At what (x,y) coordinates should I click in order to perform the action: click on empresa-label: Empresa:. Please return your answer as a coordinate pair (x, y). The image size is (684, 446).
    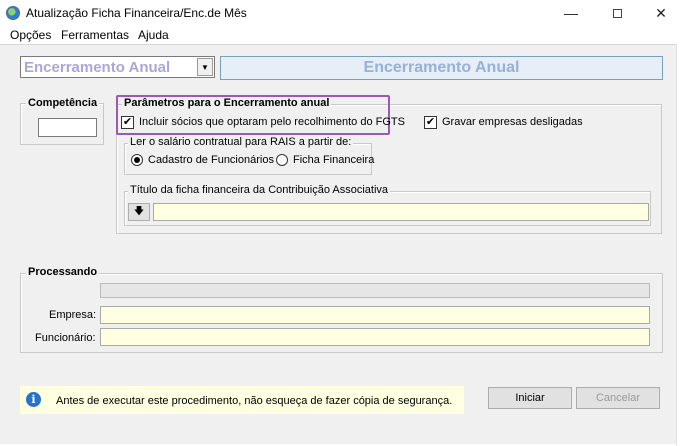
    Looking at the image, I should click on (73, 315).